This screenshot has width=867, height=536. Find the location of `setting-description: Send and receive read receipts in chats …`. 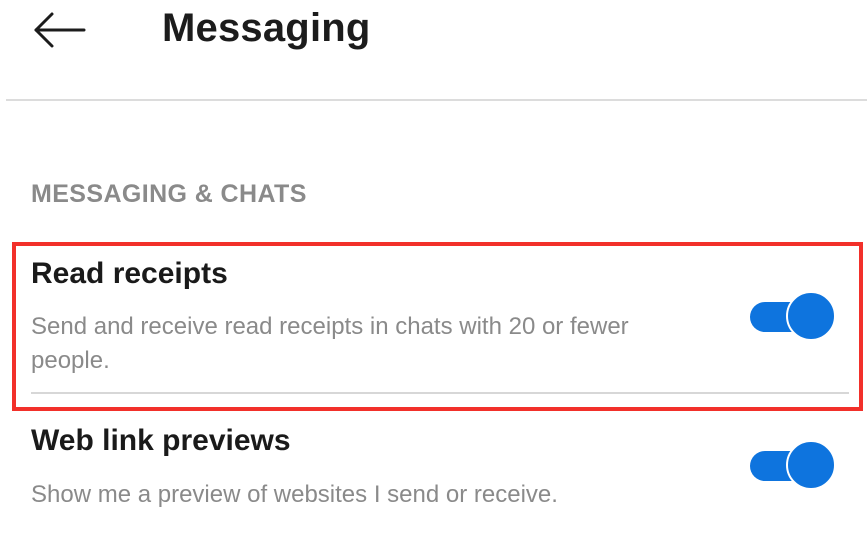

setting-description: Send and receive read receipts in chats … is located at coordinates (330, 343).